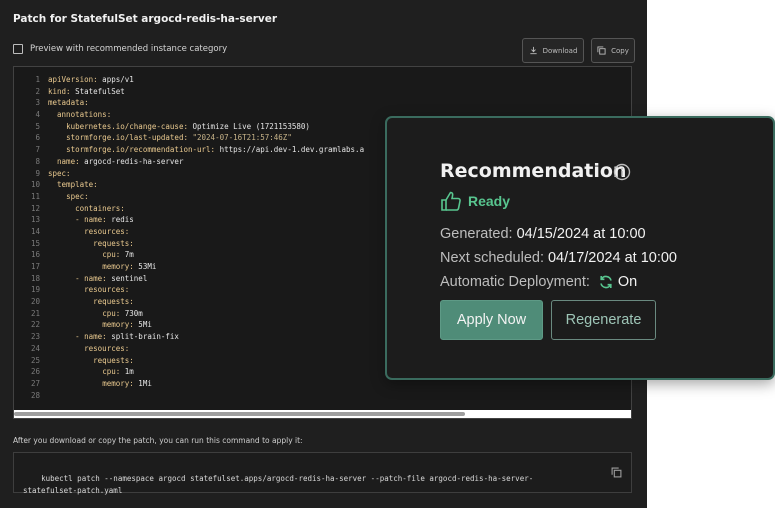  Describe the element at coordinates (476, 234) in the screenshot. I see `generated-label: Generated:` at that location.